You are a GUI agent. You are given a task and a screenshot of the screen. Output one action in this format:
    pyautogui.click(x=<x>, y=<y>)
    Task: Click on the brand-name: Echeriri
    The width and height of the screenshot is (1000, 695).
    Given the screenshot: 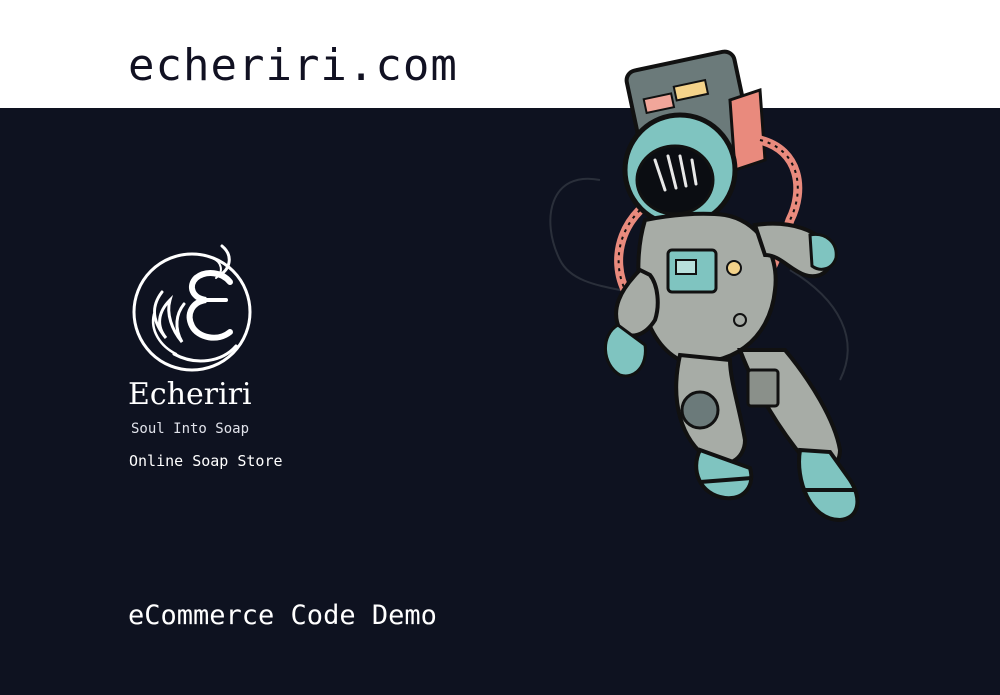 What is the action you would take?
    pyautogui.click(x=190, y=394)
    